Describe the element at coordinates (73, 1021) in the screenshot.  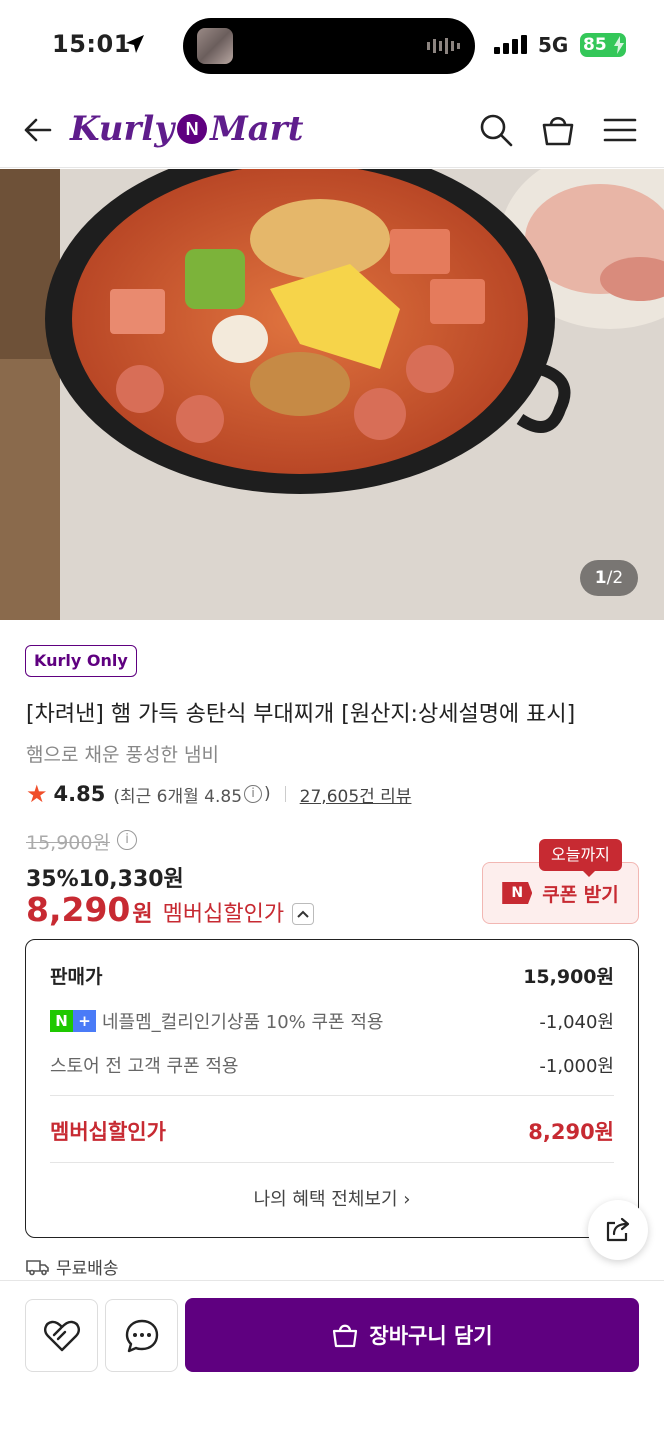
I see `naver-plus-icon: N +` at that location.